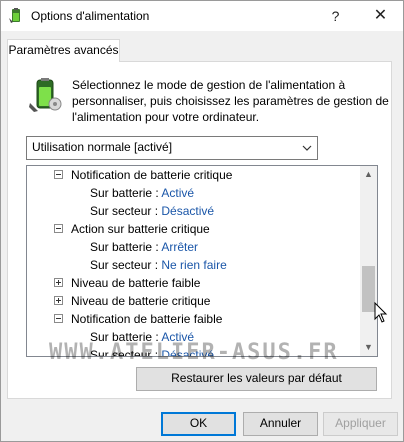  What do you see at coordinates (381, 312) in the screenshot?
I see `mouse-cursor-icon` at bounding box center [381, 312].